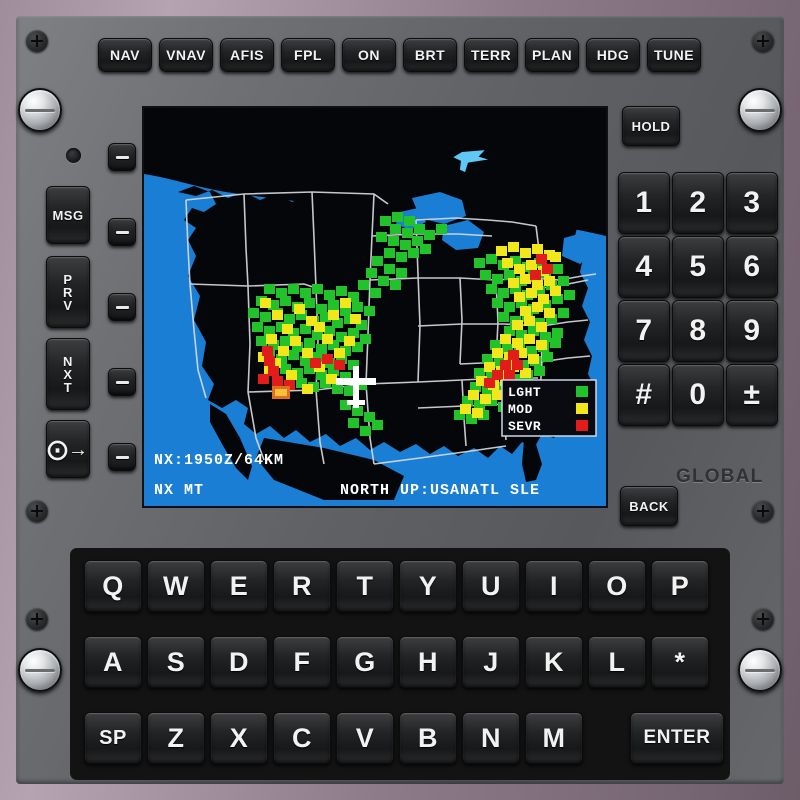 This screenshot has height=800, width=800. I want to click on keyboard-key-j: J, so click(491, 662).